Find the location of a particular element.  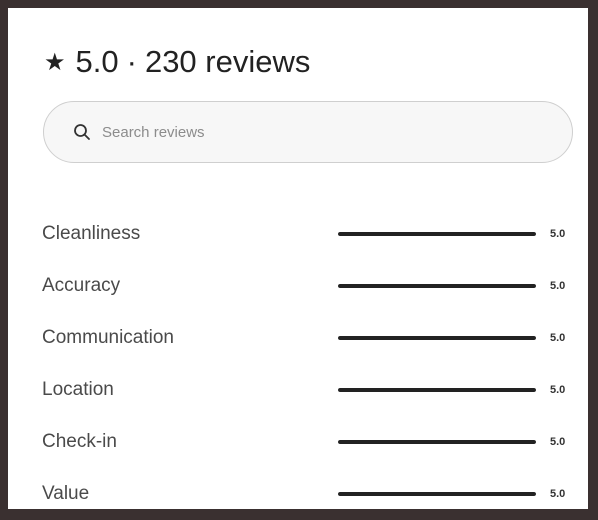

rating-row-cleanliness: Cleanliness 5.0 is located at coordinates (307, 234).